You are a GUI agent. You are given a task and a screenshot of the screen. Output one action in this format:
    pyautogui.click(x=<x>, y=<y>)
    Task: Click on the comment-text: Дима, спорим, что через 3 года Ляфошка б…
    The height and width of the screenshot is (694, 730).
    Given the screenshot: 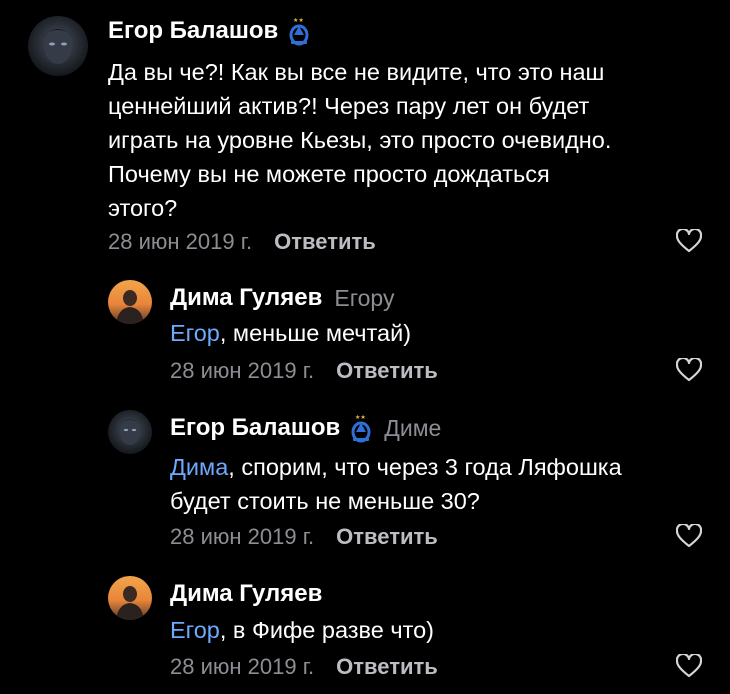 What is the action you would take?
    pyautogui.click(x=396, y=484)
    